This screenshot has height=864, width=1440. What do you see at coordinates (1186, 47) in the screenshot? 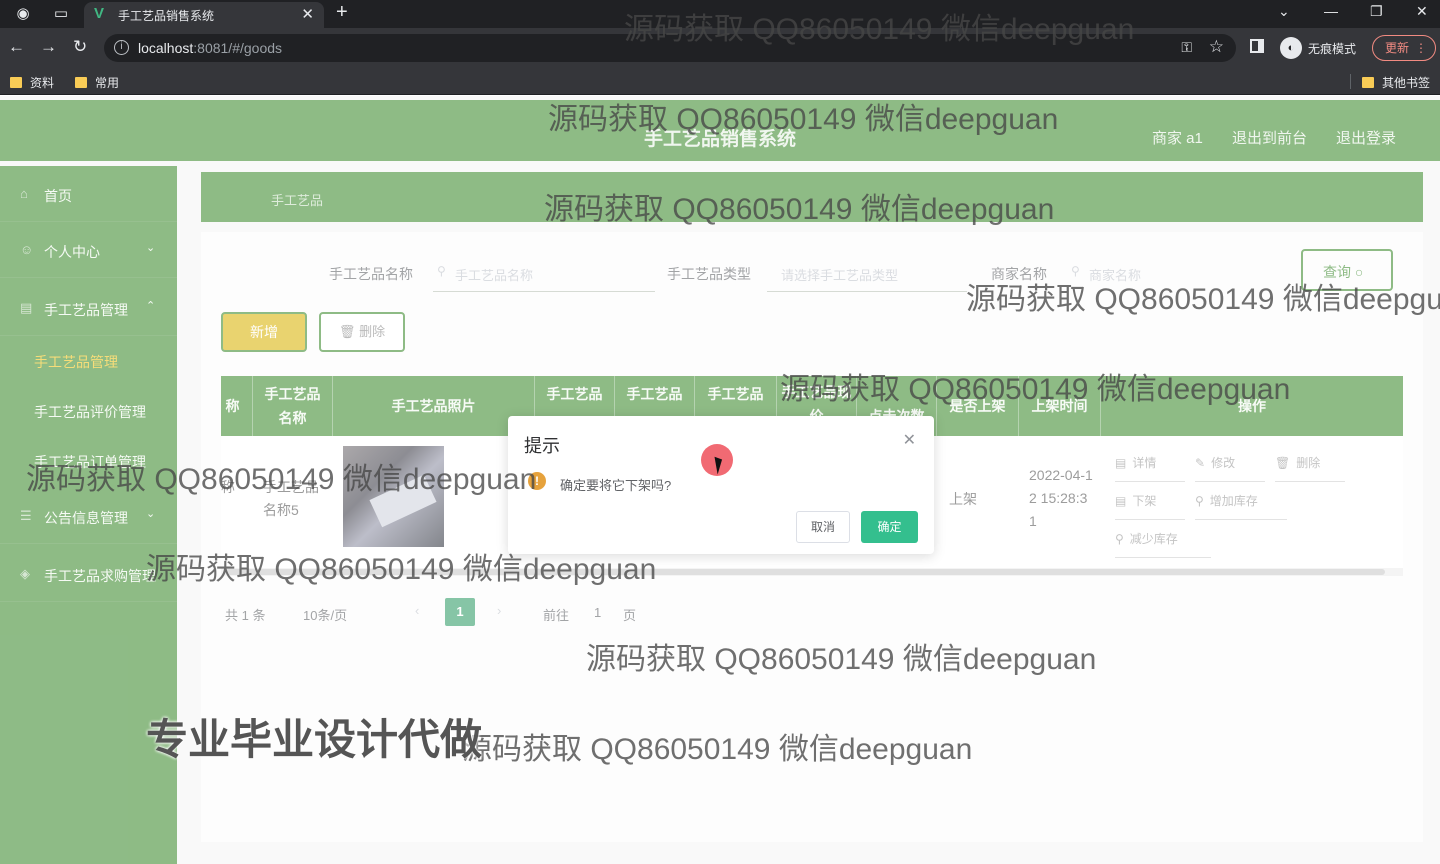
I see `password-key-icon: ⚿` at bounding box center [1186, 47].